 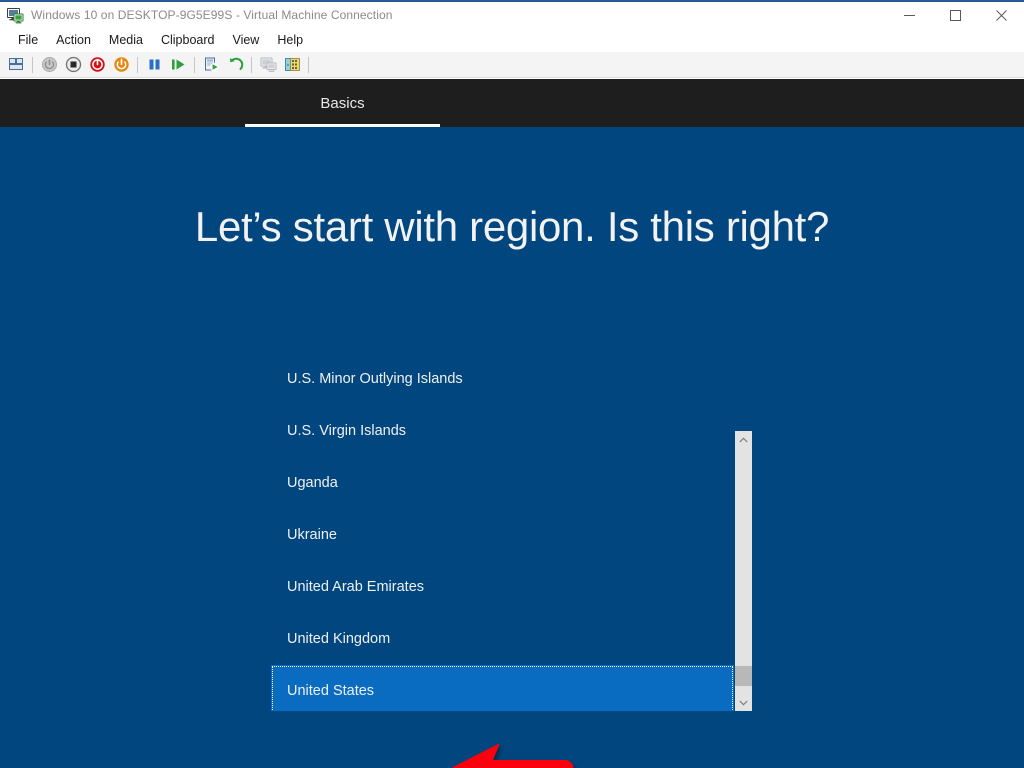 What do you see at coordinates (73, 40) in the screenshot?
I see `menu-item-action: Action` at bounding box center [73, 40].